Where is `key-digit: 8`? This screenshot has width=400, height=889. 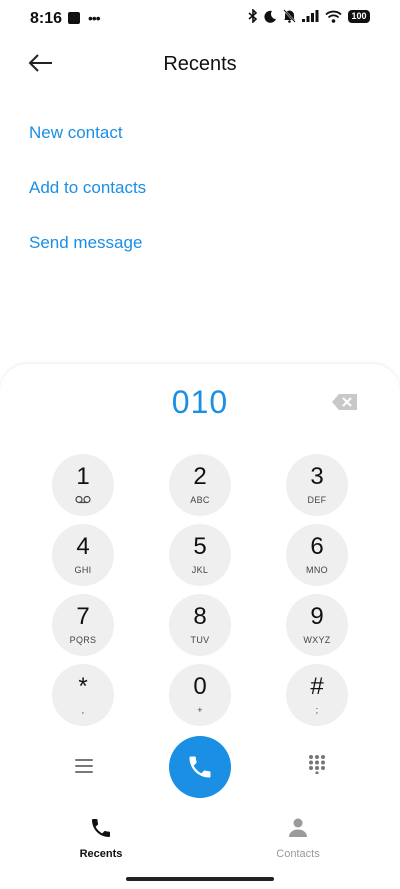 key-digit: 8 is located at coordinates (200, 616).